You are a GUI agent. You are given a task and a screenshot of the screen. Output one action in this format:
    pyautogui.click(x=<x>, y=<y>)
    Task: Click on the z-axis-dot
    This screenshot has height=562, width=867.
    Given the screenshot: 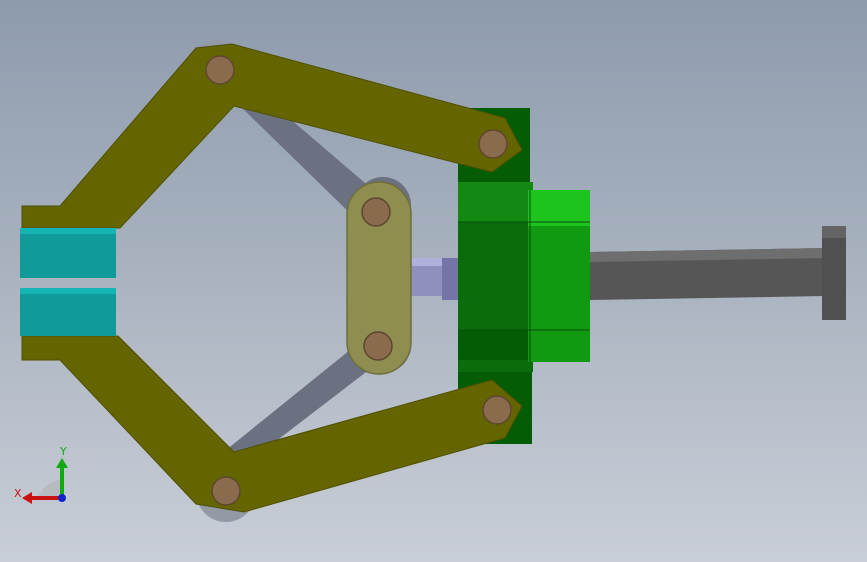 What is the action you would take?
    pyautogui.click(x=62, y=498)
    